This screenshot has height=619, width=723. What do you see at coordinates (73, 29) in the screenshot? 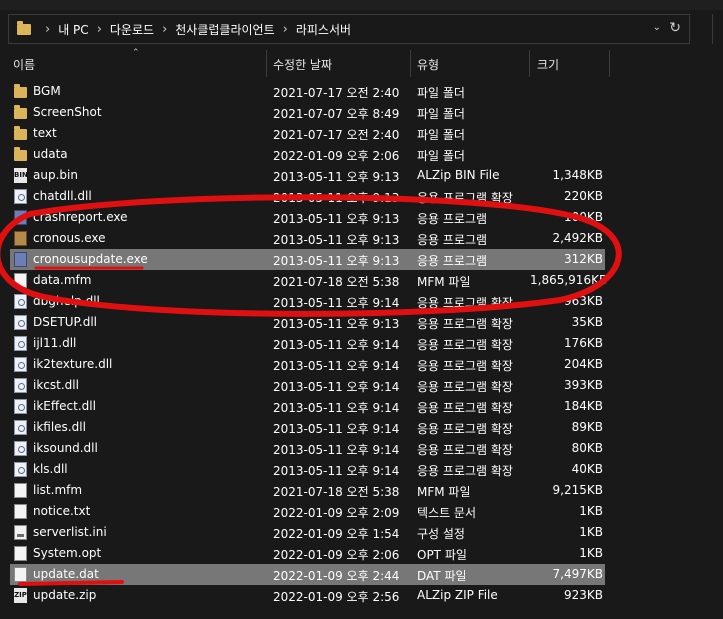
I see `breadcrumb-item-my-pc: 내 PC` at bounding box center [73, 29].